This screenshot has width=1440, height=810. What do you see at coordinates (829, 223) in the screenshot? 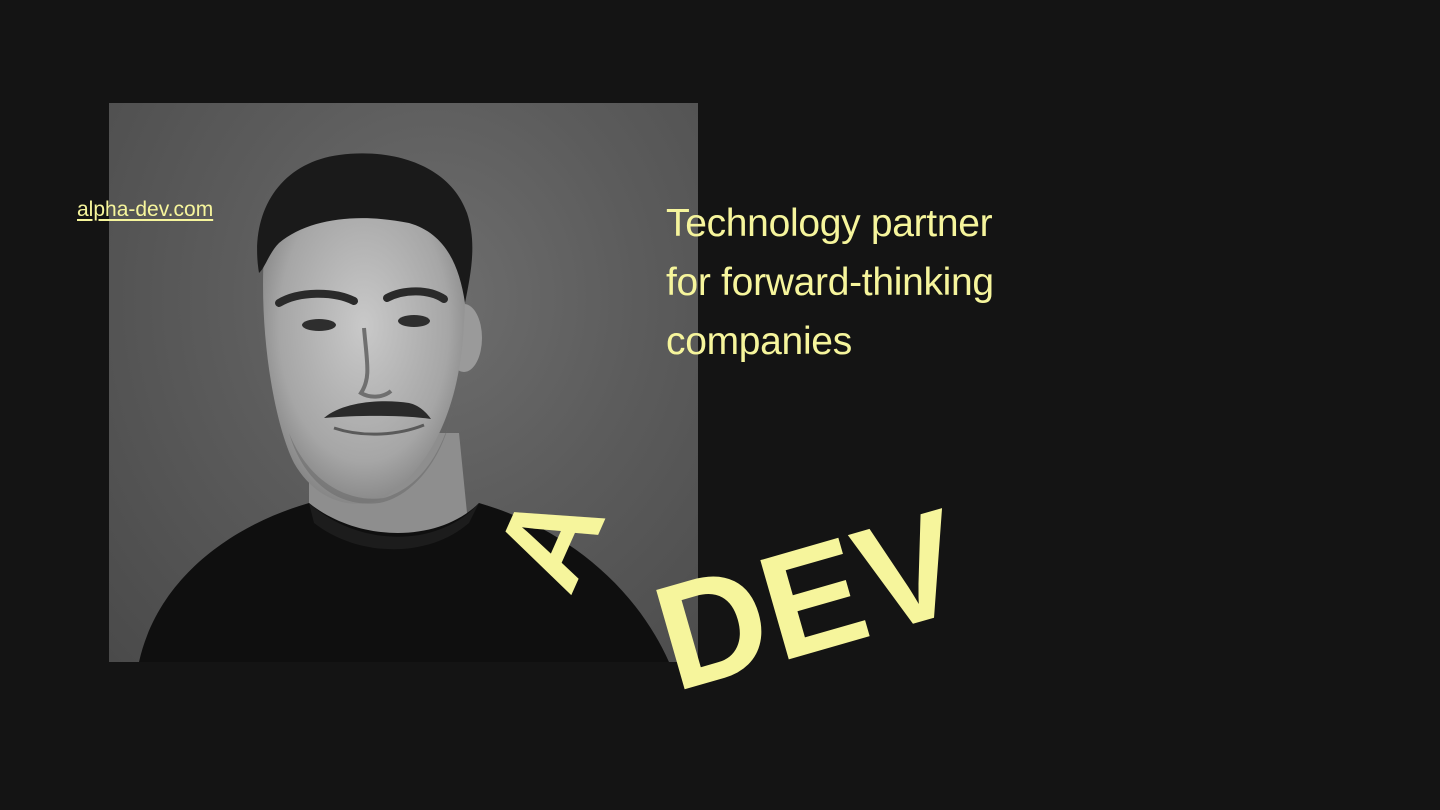
I see `tagline-line: Technology partner` at bounding box center [829, 223].